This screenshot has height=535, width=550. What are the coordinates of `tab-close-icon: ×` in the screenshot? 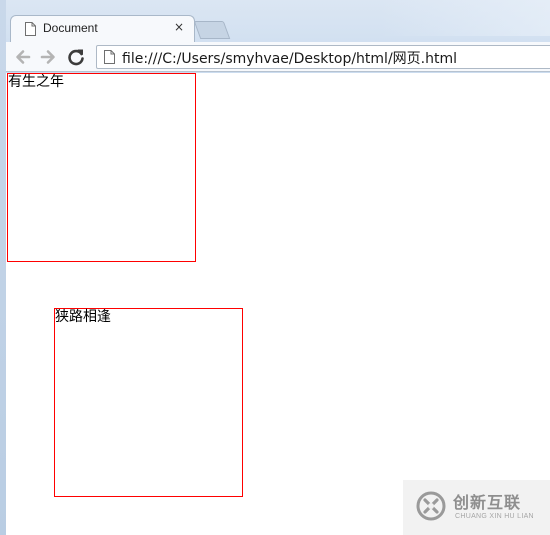 It's located at (179, 27).